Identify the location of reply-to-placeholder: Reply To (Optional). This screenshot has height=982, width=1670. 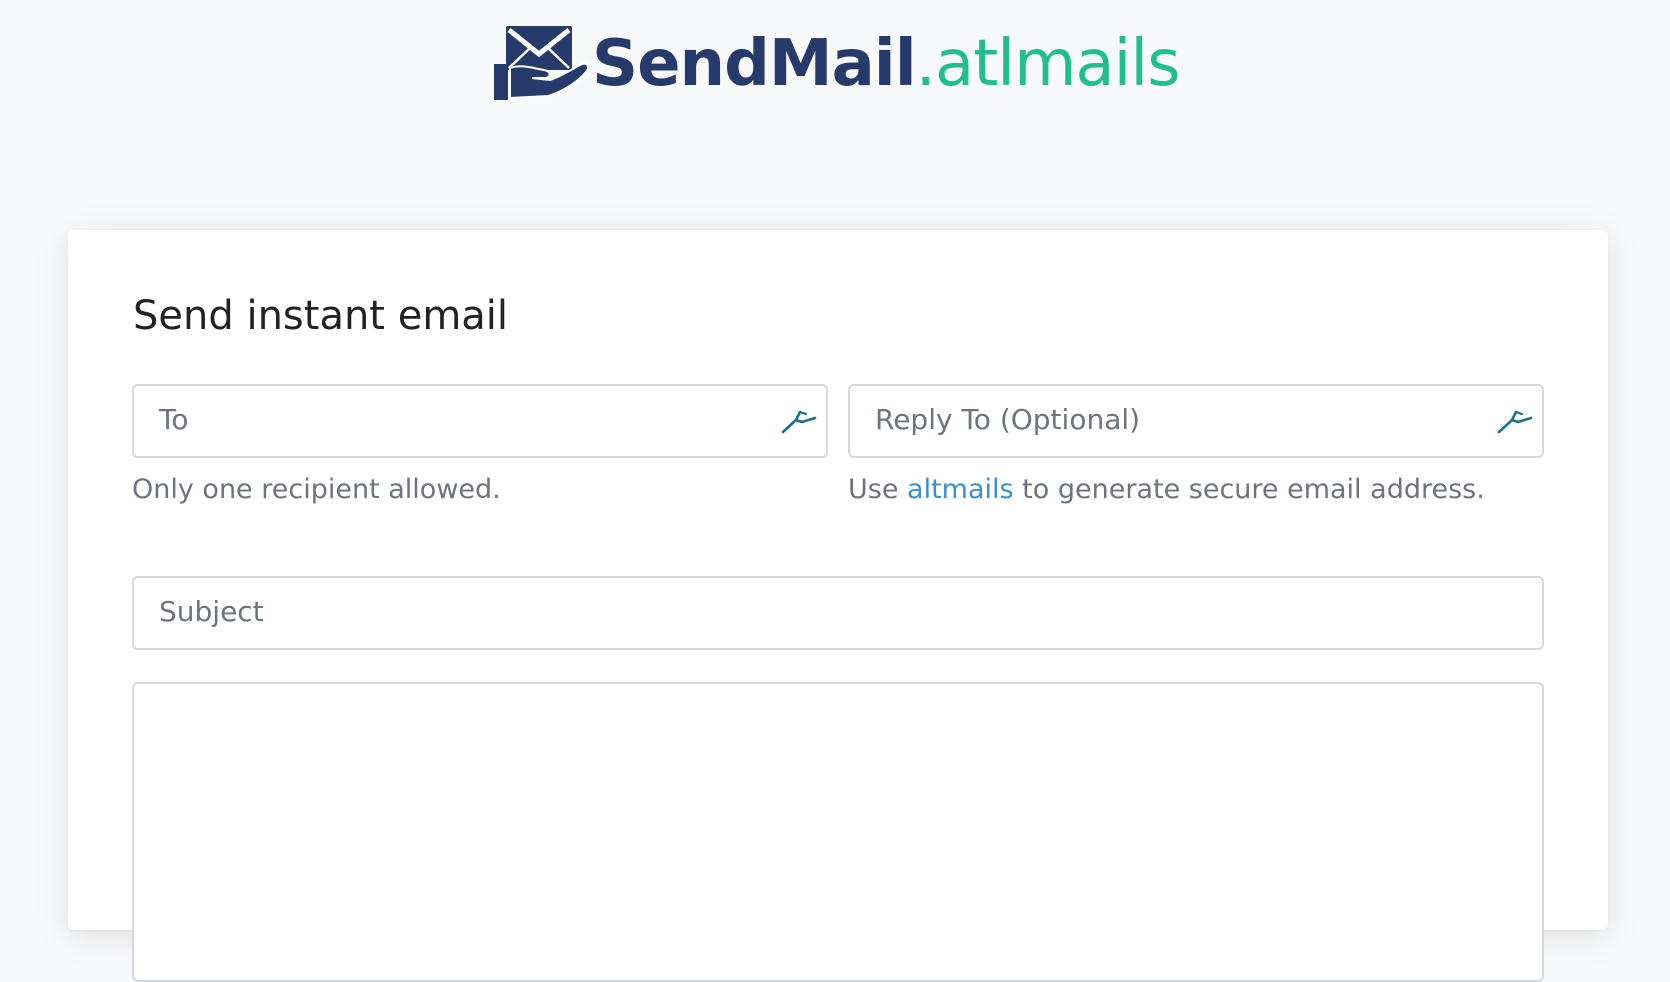
(1008, 419).